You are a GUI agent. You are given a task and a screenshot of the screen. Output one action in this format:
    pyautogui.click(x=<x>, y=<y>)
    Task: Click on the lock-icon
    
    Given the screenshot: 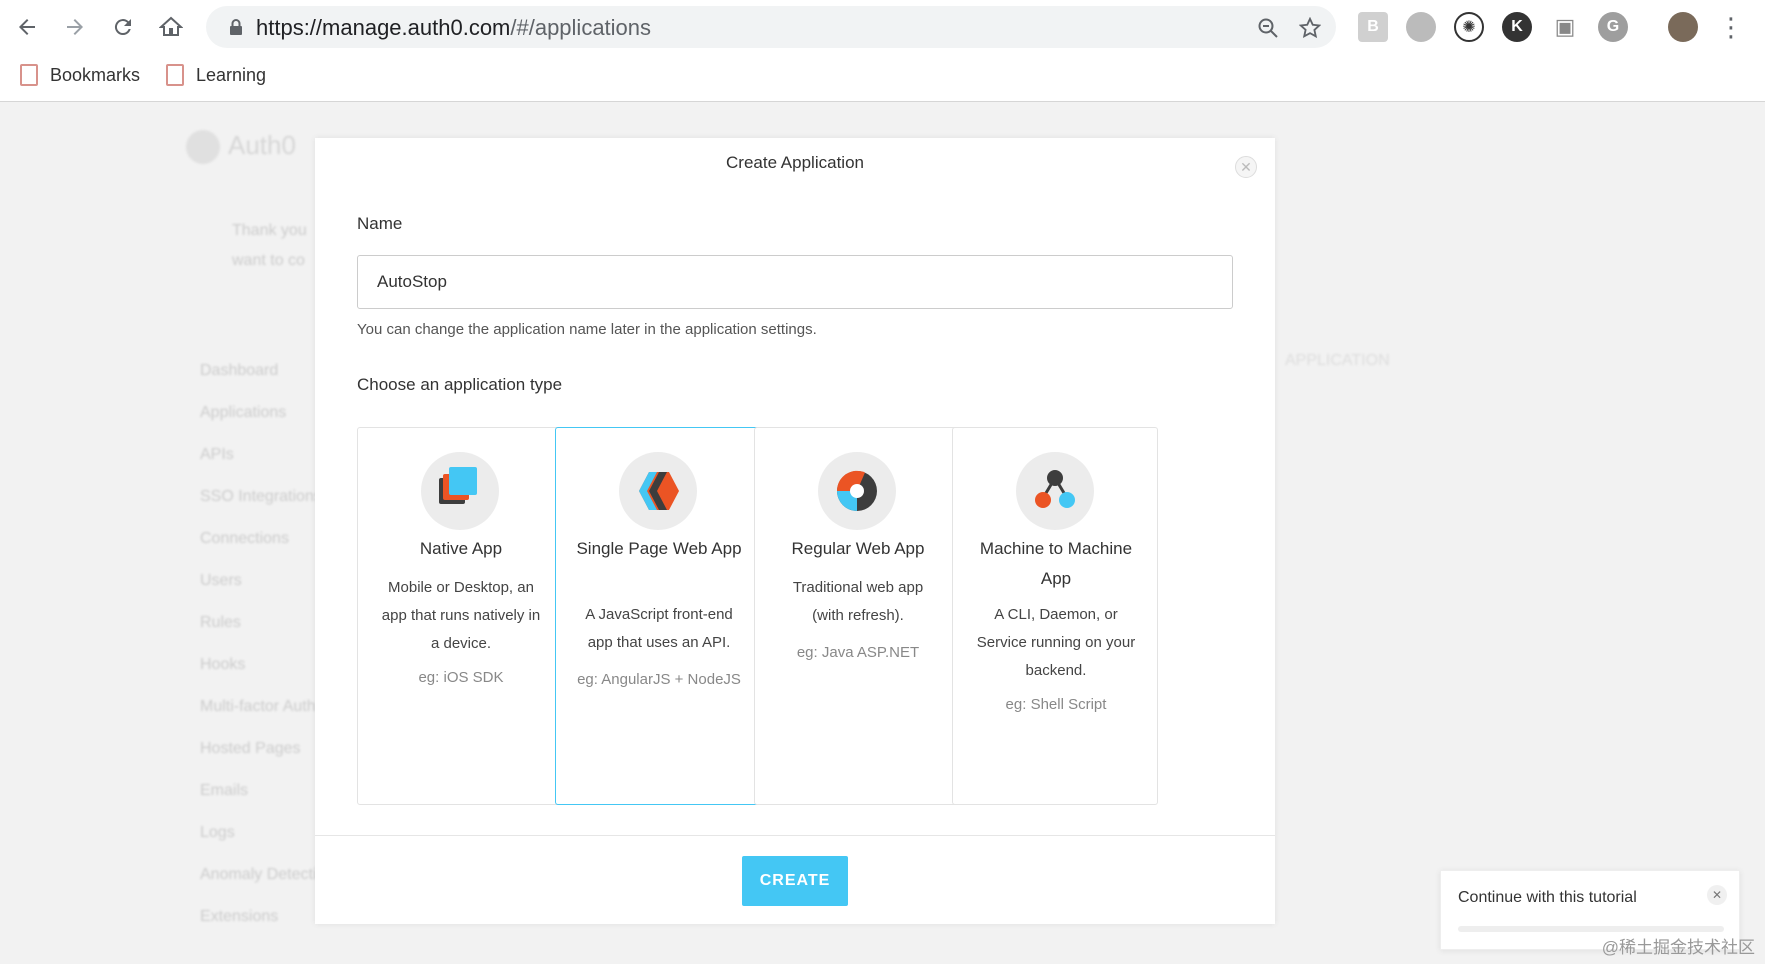 What is the action you would take?
    pyautogui.click(x=236, y=27)
    